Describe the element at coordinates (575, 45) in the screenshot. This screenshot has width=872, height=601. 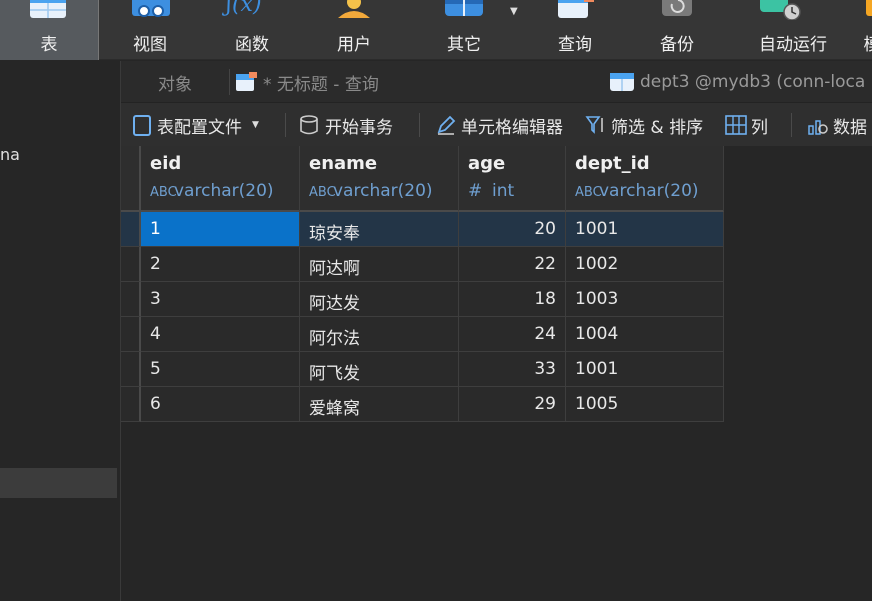
I see `toolbar-query-label: 查询` at that location.